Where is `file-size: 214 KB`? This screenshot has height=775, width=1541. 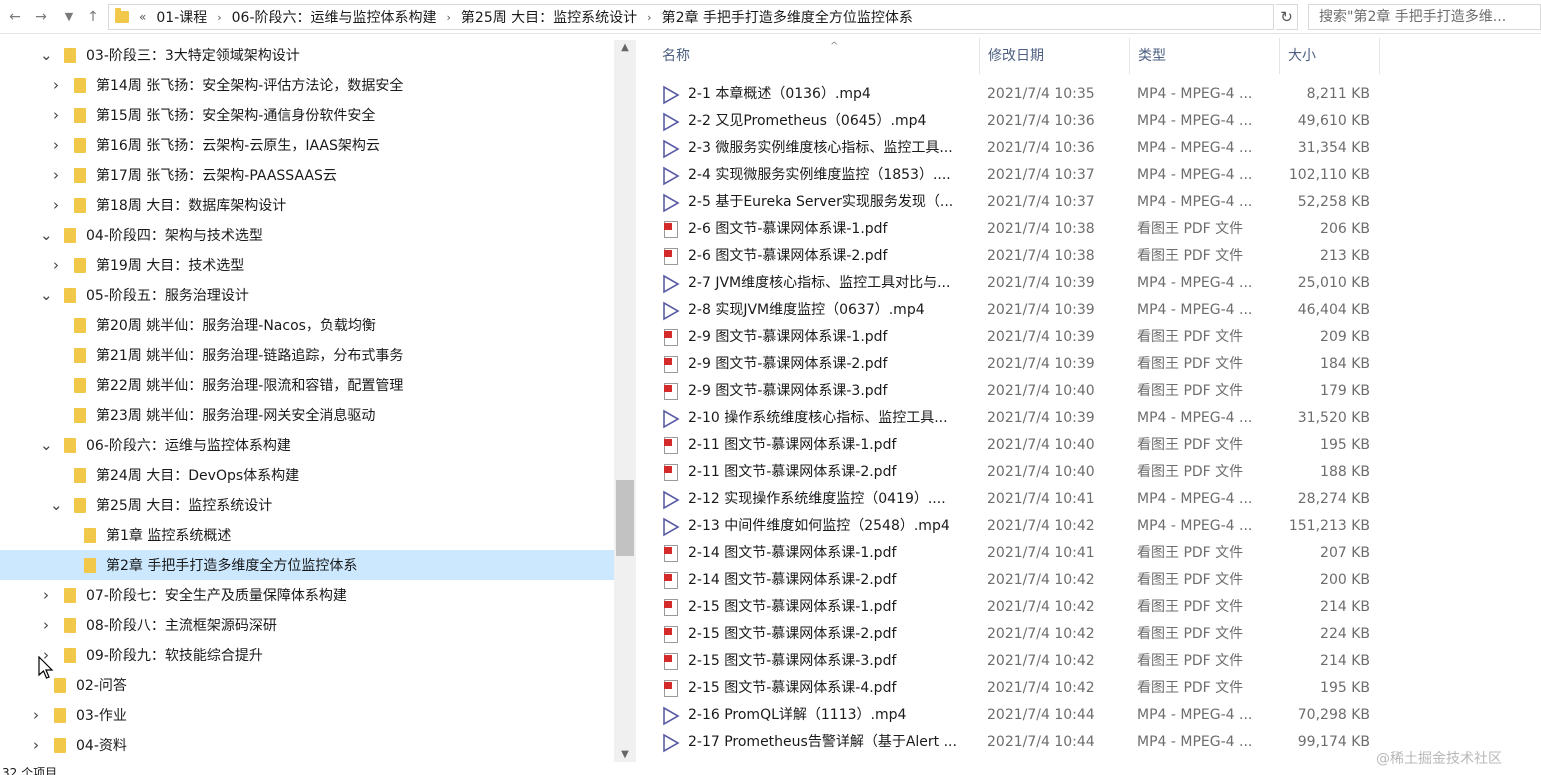 file-size: 214 KB is located at coordinates (1345, 607).